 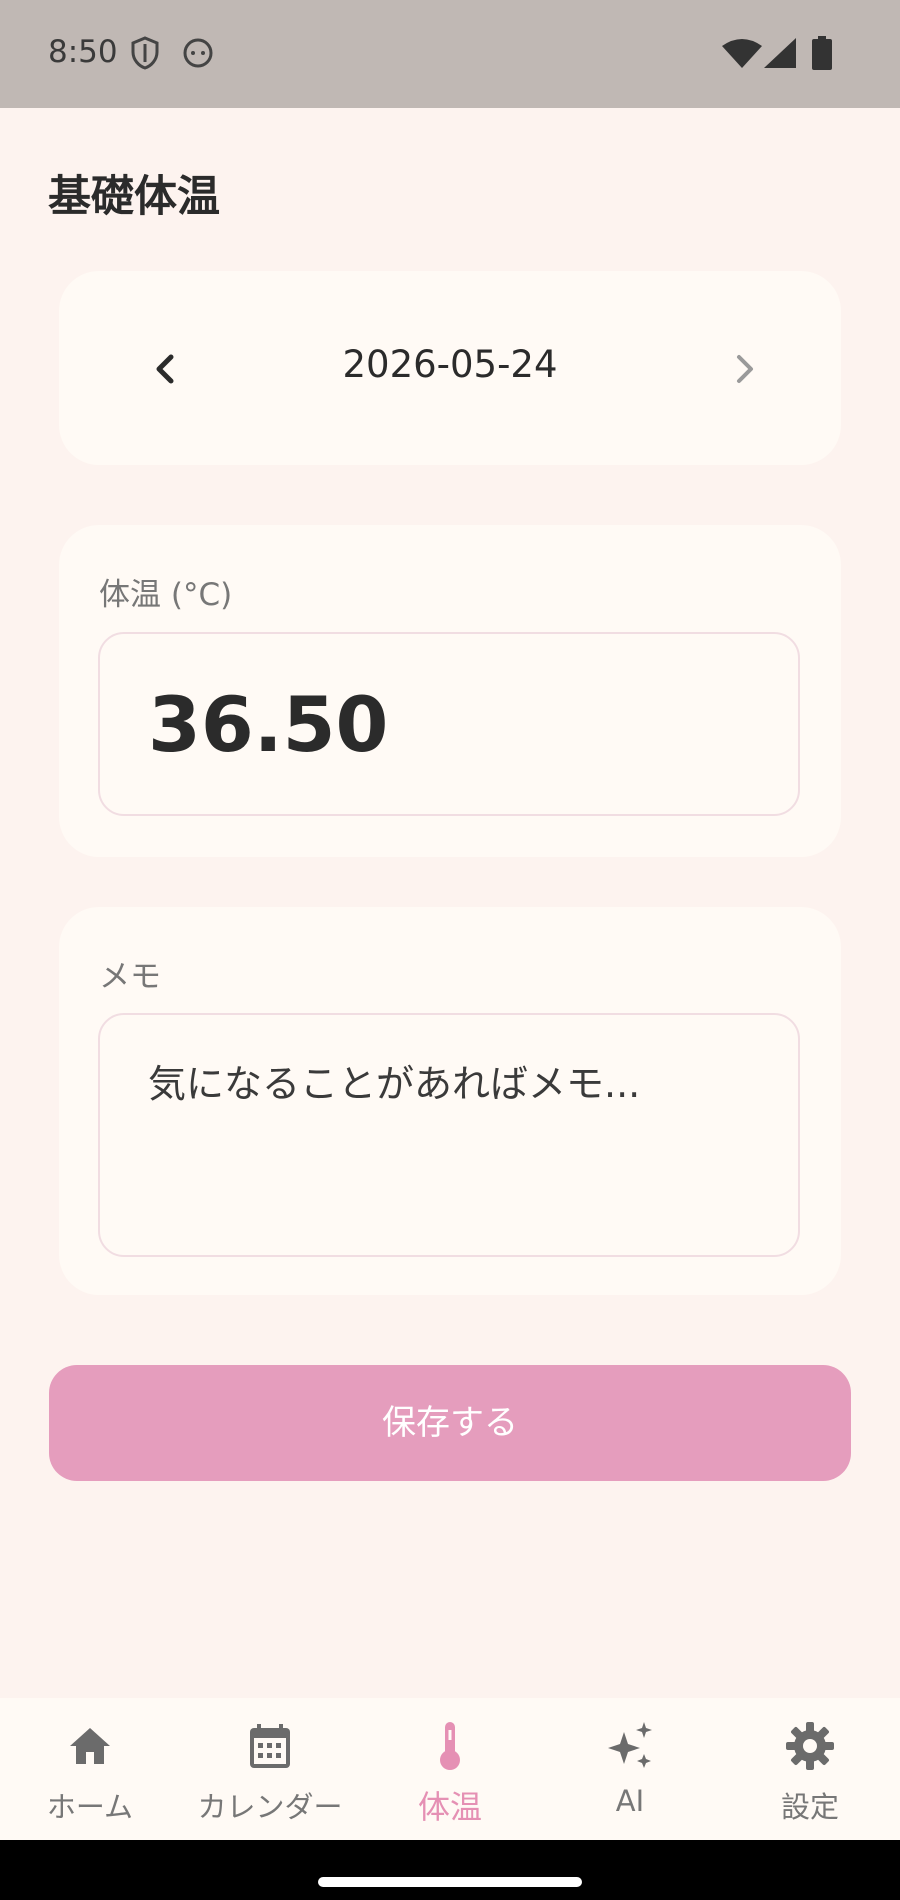 What do you see at coordinates (90, 1807) in the screenshot?
I see `nav-label-home: ホーム` at bounding box center [90, 1807].